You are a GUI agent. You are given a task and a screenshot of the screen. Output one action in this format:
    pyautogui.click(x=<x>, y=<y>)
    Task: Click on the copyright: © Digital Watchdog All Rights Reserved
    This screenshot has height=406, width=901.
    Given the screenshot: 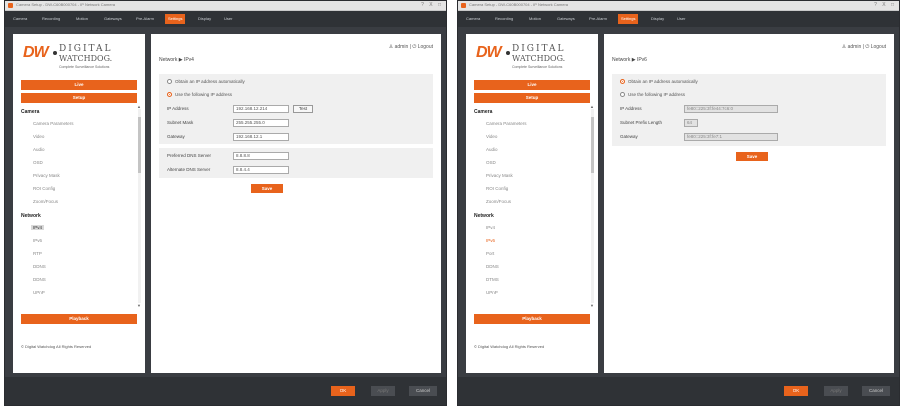 What is the action you would take?
    pyautogui.click(x=56, y=346)
    